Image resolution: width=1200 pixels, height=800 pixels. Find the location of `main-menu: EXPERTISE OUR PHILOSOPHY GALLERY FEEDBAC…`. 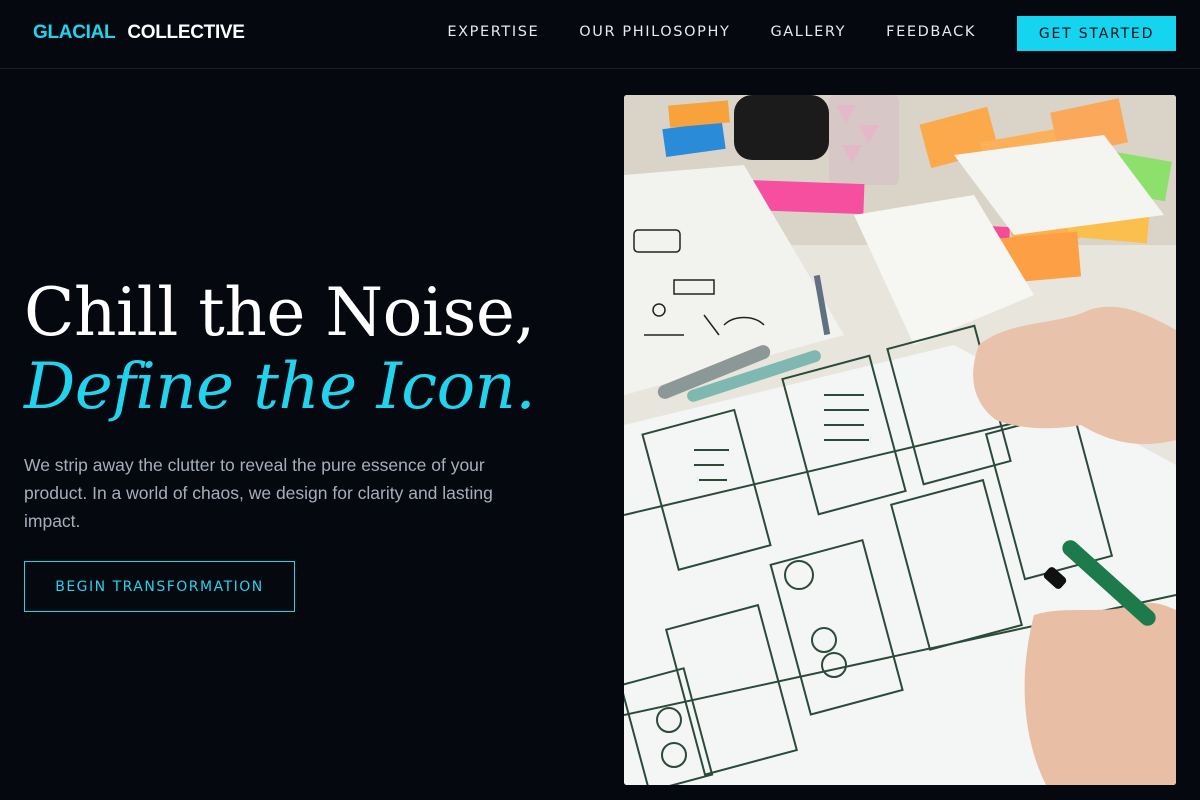

main-menu: EXPERTISE OUR PHILOSOPHY GALLERY FEEDBAC… is located at coordinates (711, 32).